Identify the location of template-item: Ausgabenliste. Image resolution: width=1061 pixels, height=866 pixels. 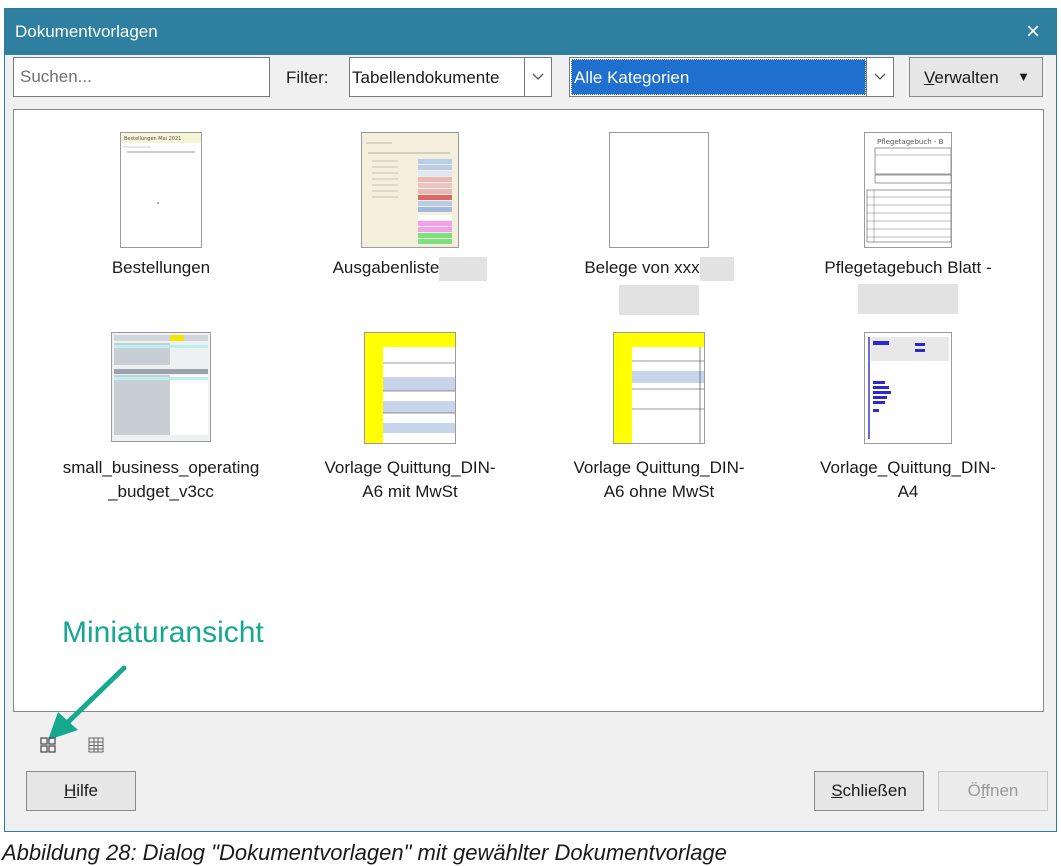
(410, 213).